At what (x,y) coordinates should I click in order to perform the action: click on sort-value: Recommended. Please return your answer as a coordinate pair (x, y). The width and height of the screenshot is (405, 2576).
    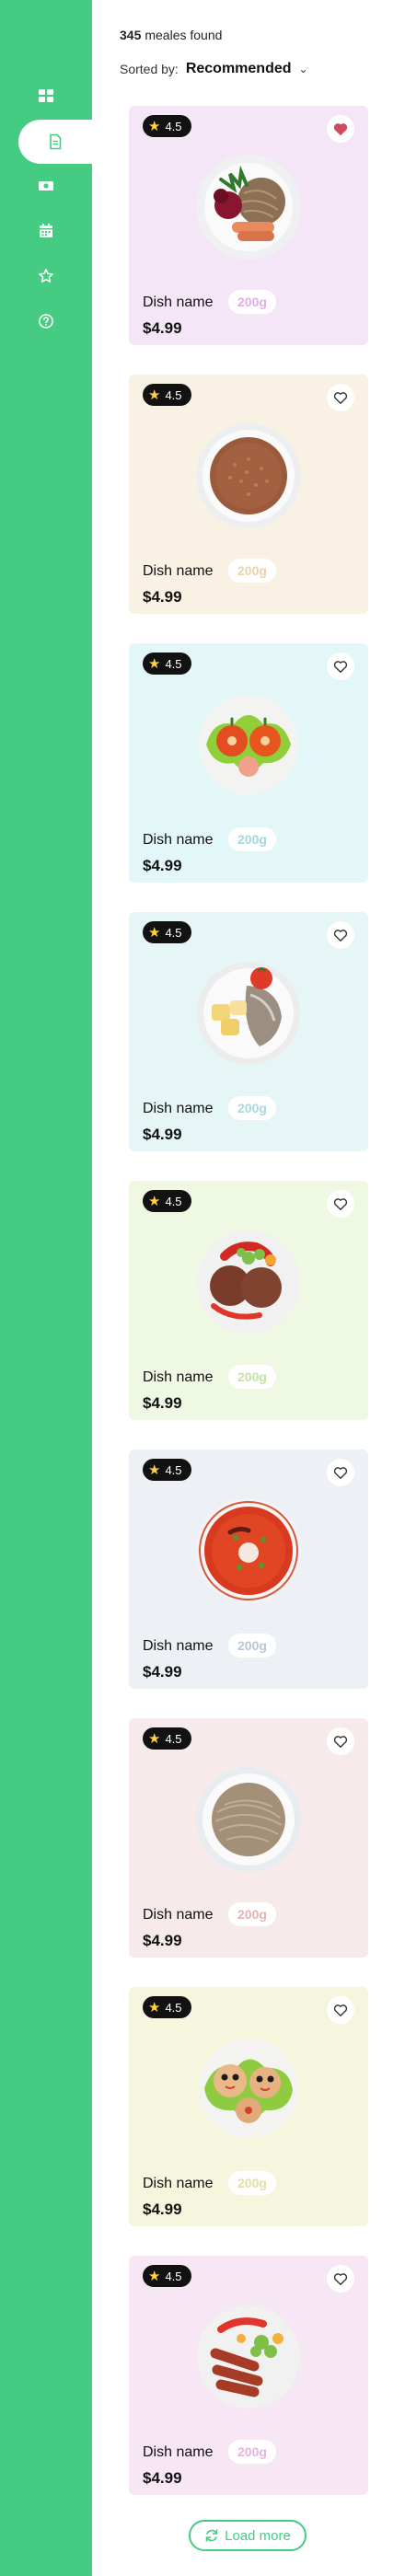
    Looking at the image, I should click on (238, 68).